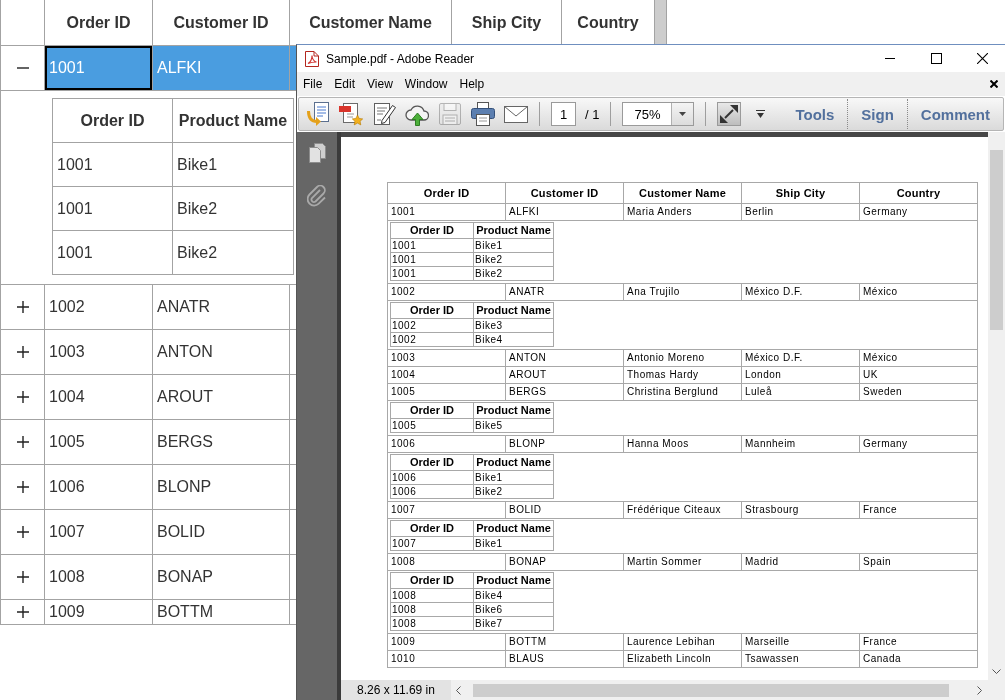 The image size is (1005, 700). What do you see at coordinates (918, 193) in the screenshot?
I see `column-header: Country` at bounding box center [918, 193].